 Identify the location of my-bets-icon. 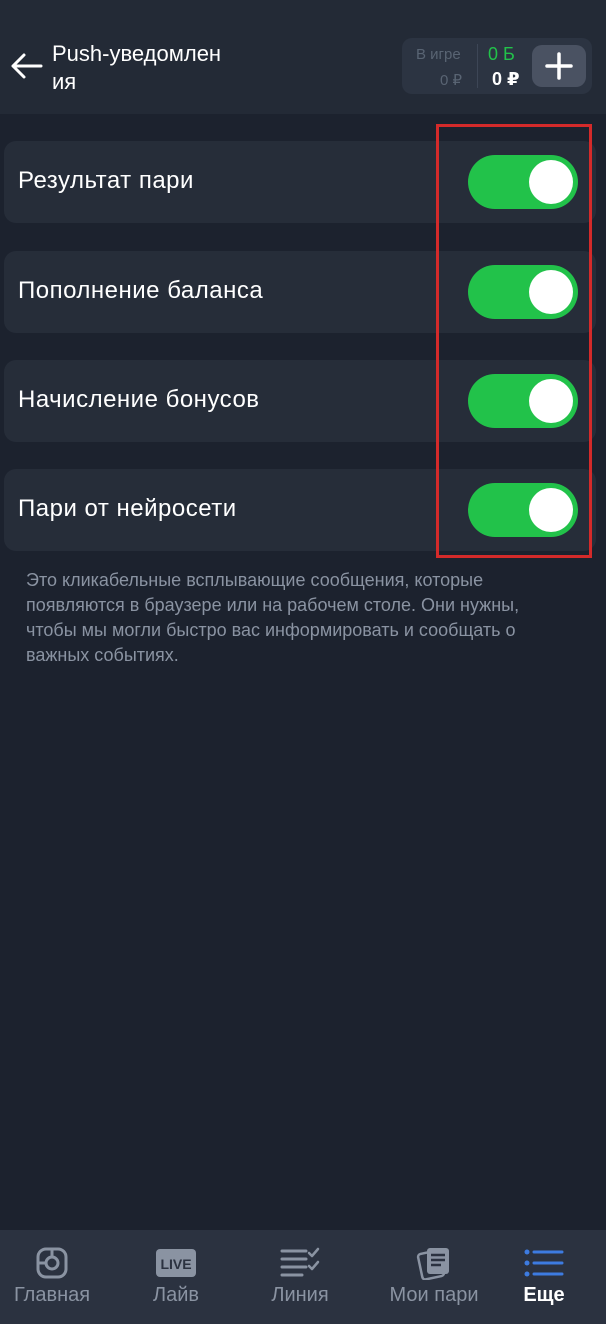
(434, 1263).